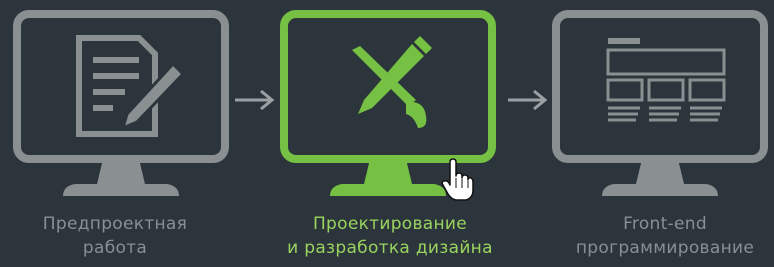 This screenshot has width=774, height=267. What do you see at coordinates (122, 236) in the screenshot?
I see `step-caption-pre-project: Предпроектная работа` at bounding box center [122, 236].